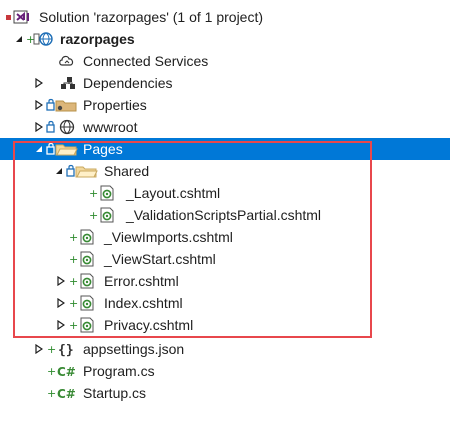  What do you see at coordinates (127, 171) in the screenshot?
I see `shared-label: Shared` at bounding box center [127, 171].